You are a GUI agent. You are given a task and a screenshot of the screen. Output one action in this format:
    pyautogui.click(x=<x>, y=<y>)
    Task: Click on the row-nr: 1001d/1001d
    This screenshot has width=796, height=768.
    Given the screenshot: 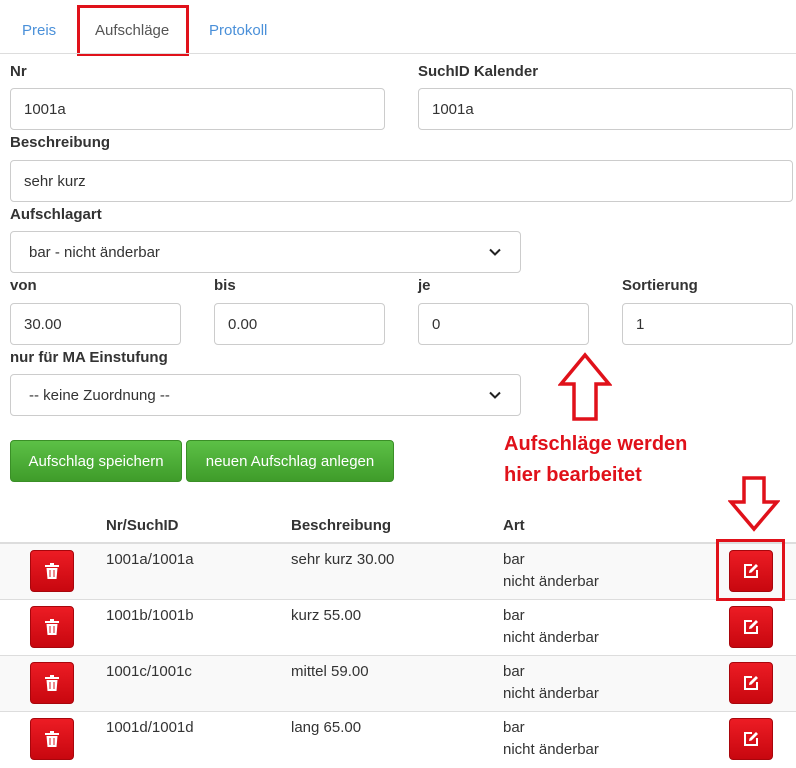 What is the action you would take?
    pyautogui.click(x=150, y=727)
    